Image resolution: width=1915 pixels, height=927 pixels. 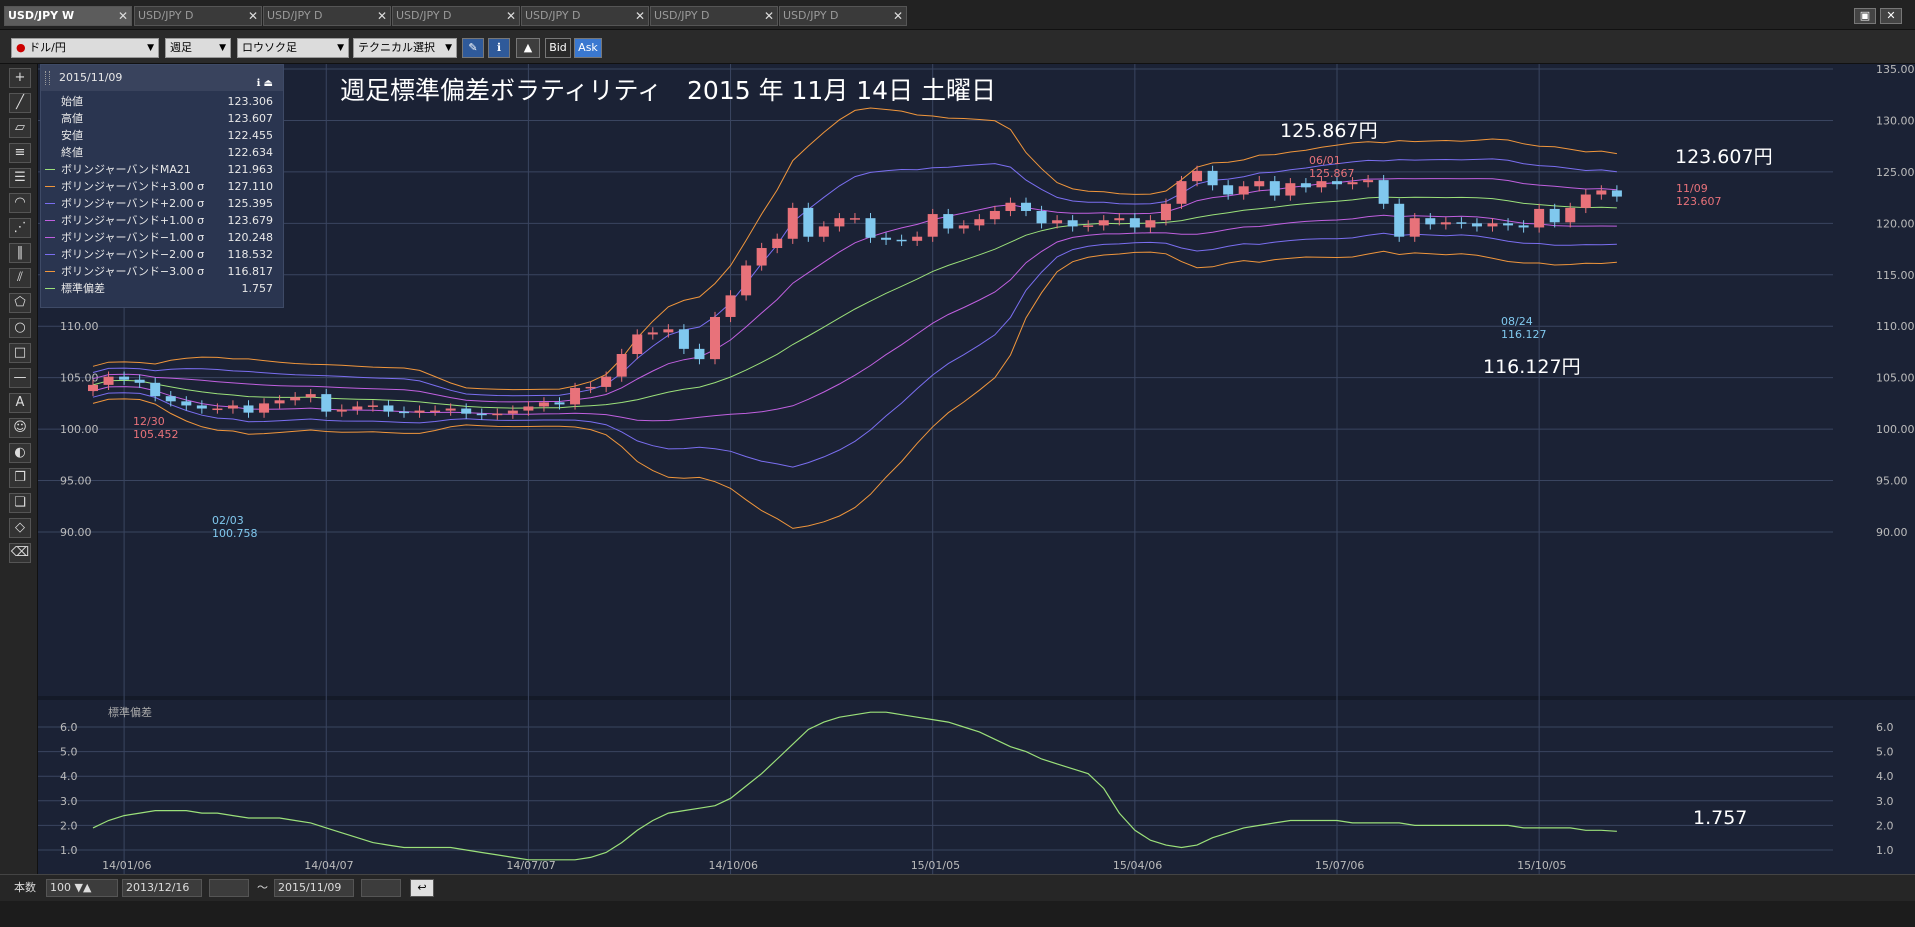 What do you see at coordinates (20, 228) in the screenshot?
I see `fan-icon: ⋰` at bounding box center [20, 228].